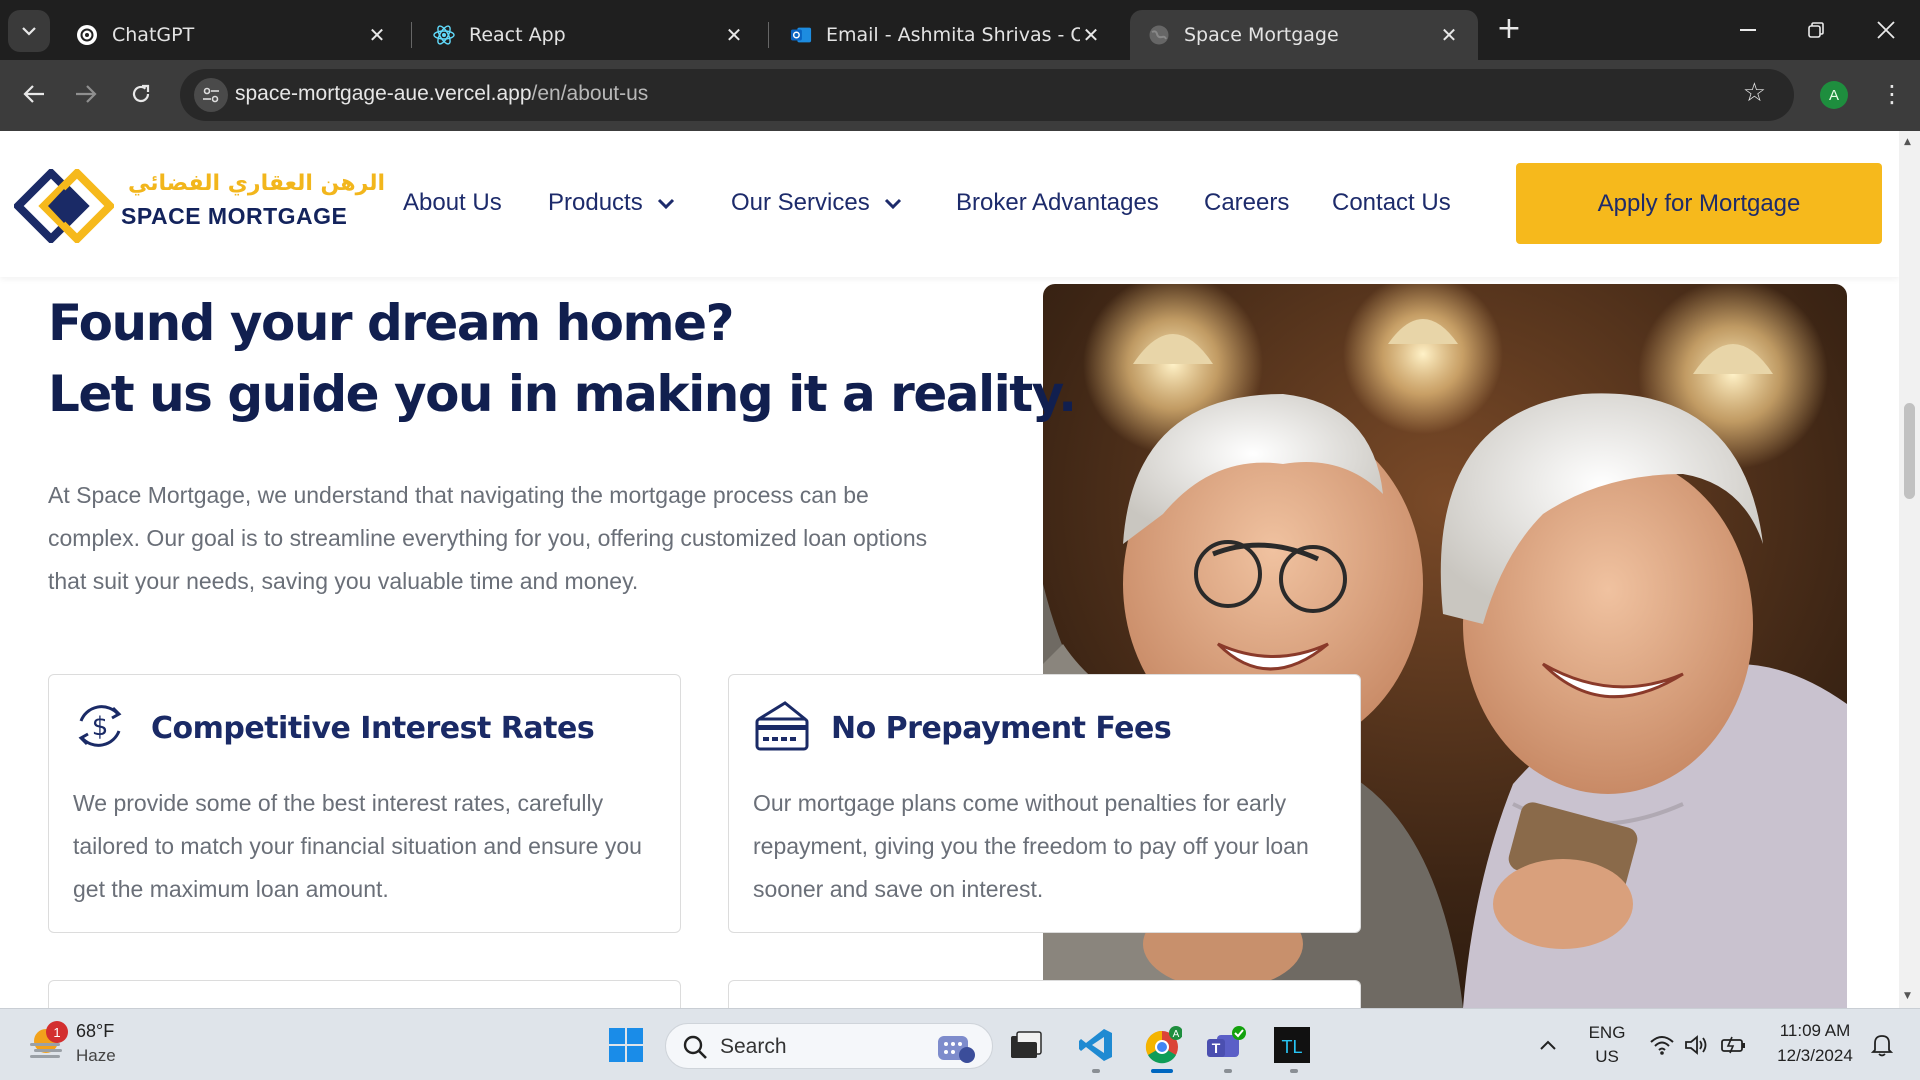 The image size is (1920, 1080). I want to click on input-language-line2: US, so click(1607, 1057).